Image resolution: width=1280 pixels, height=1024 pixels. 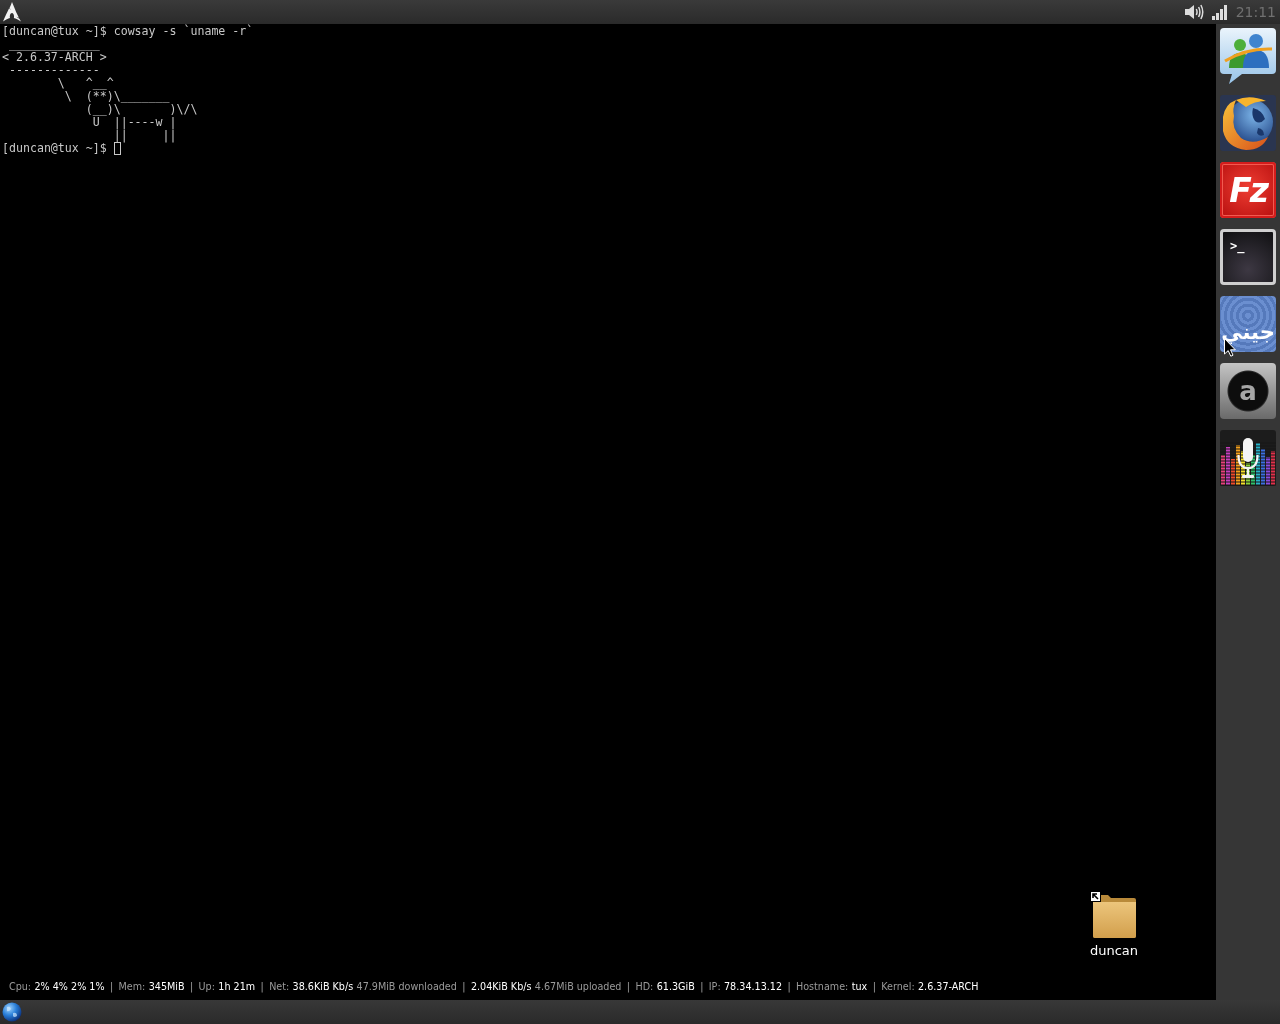 What do you see at coordinates (948, 986) in the screenshot?
I see `stat-value: 2.6.37-ARCH` at bounding box center [948, 986].